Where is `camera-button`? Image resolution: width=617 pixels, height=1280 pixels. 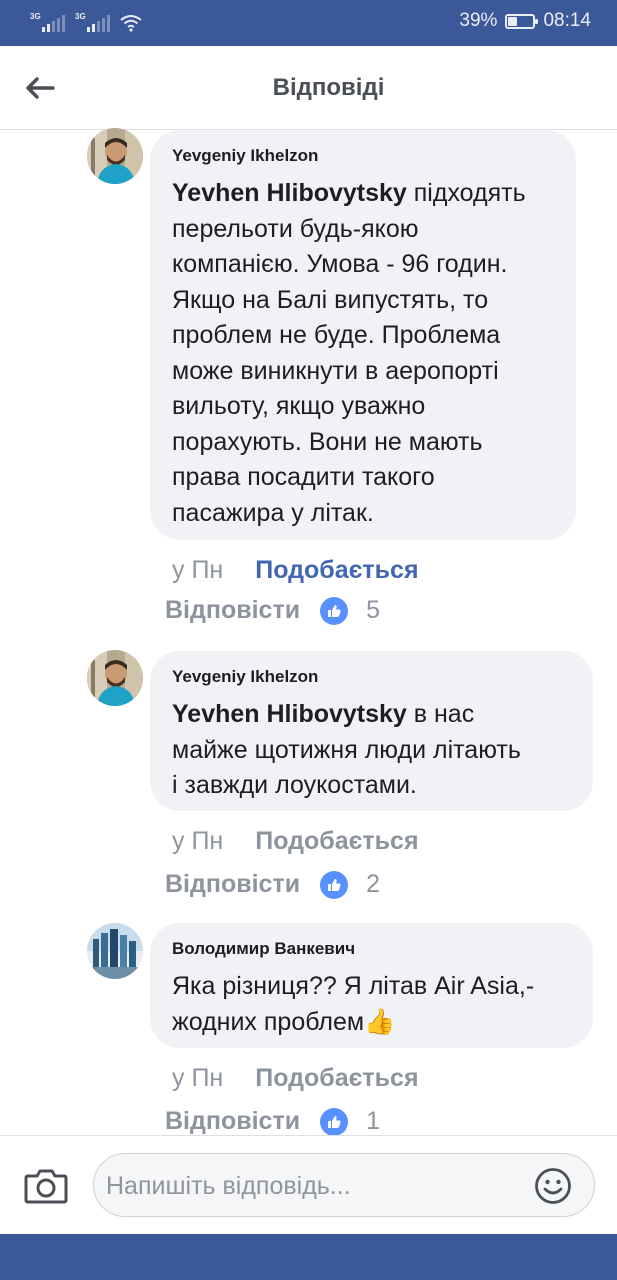 camera-button is located at coordinates (46, 1186).